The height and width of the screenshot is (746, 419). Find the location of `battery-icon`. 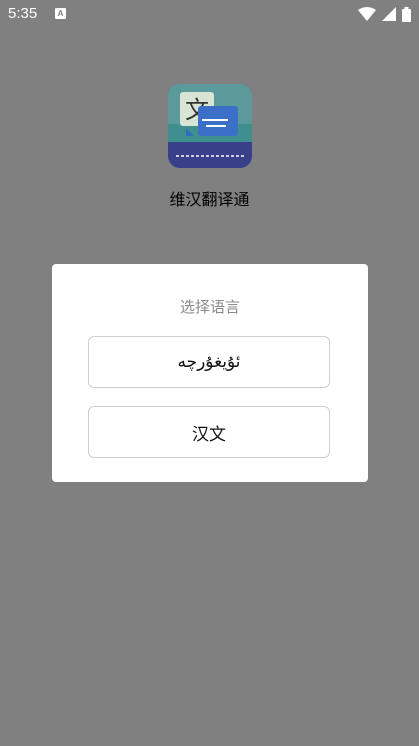

battery-icon is located at coordinates (406, 14).